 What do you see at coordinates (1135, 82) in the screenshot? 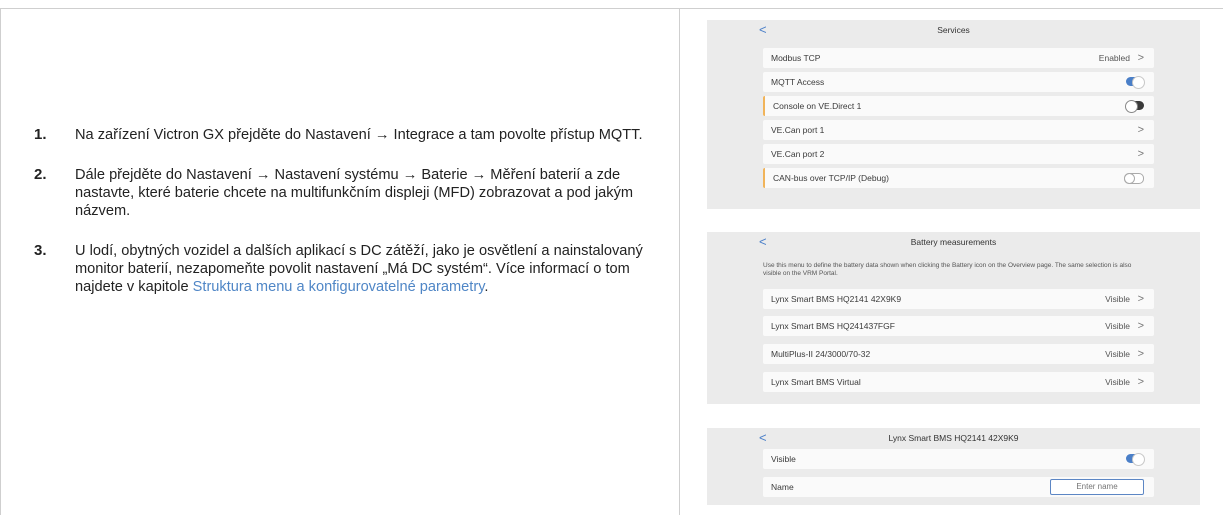
I see `mqtt-access-toggle` at bounding box center [1135, 82].